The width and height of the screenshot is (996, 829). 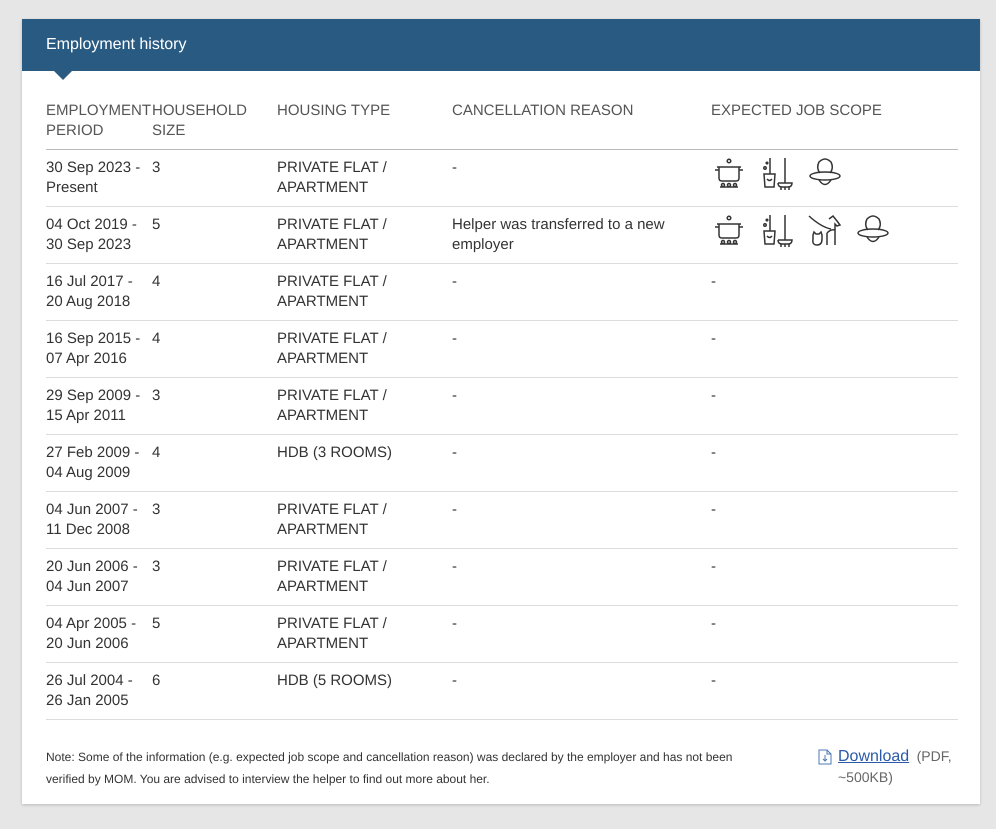 I want to click on column-header: HOUSEHOLD SIZE, so click(x=214, y=124).